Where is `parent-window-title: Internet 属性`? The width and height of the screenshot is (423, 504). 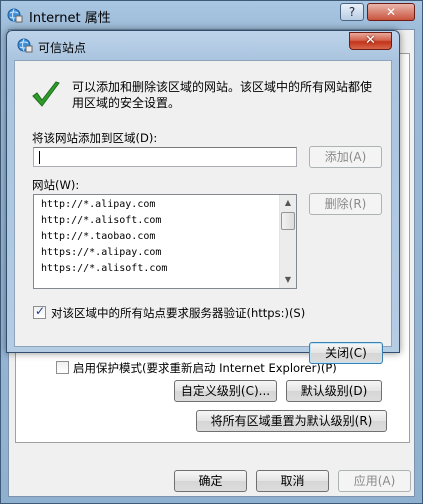 parent-window-title: Internet 属性 is located at coordinates (70, 18).